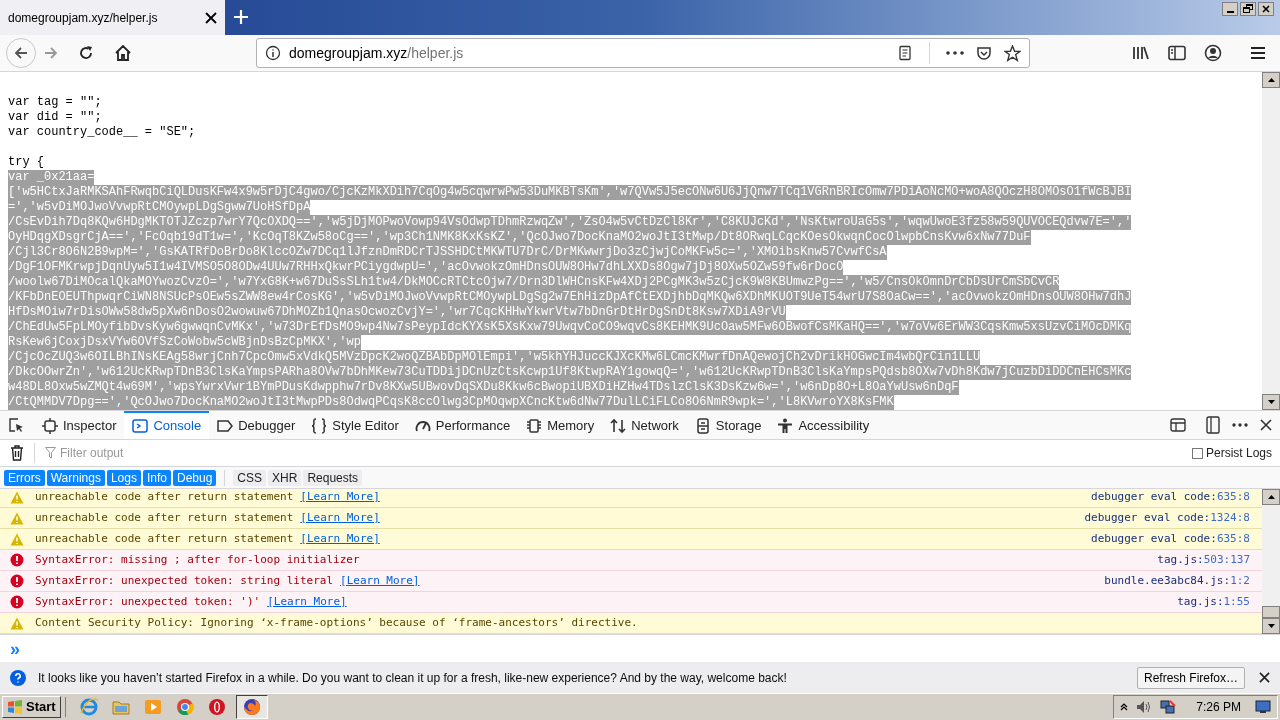 This screenshot has width=1280, height=720. Describe the element at coordinates (15, 648) in the screenshot. I see `console-prompt: »` at that location.